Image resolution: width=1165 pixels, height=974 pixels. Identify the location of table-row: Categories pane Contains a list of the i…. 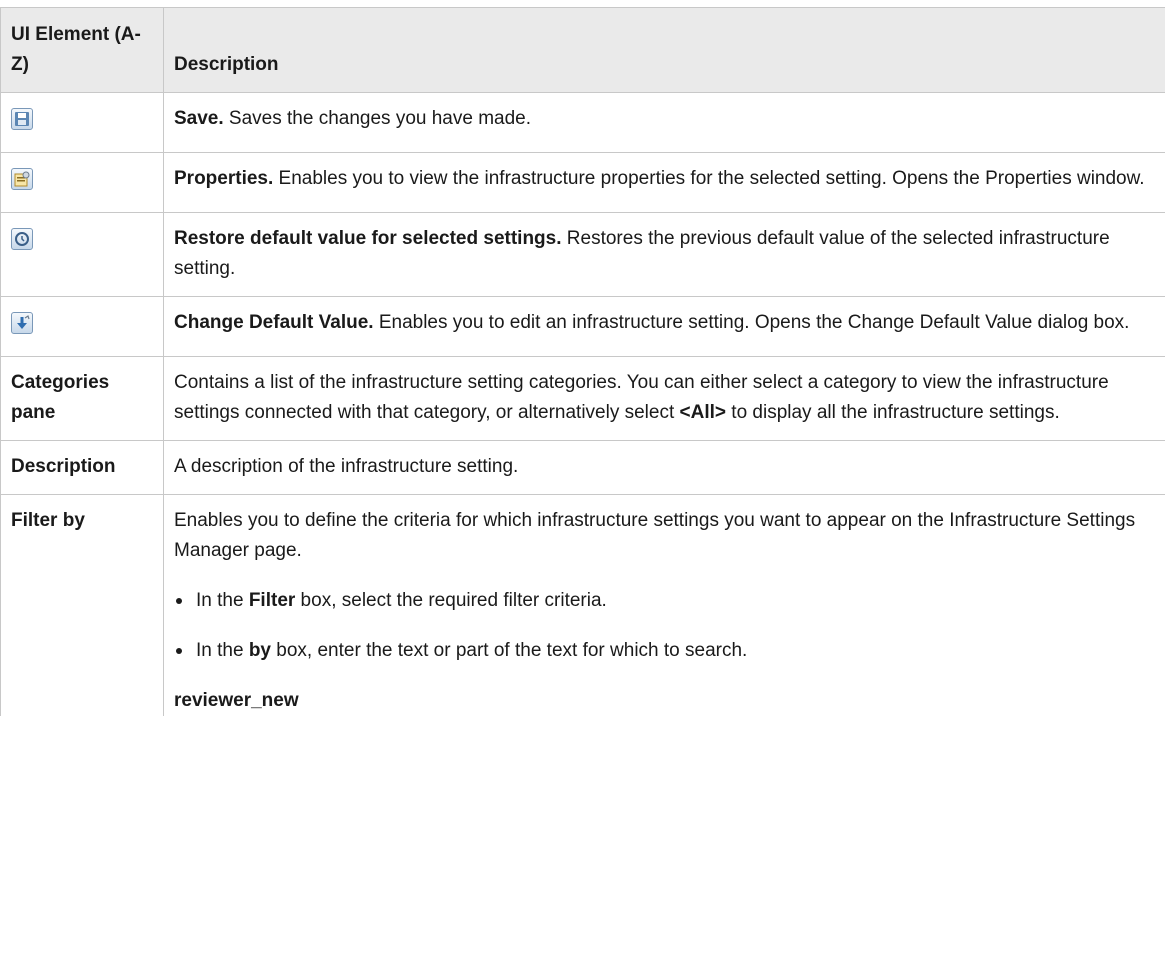
(582, 398).